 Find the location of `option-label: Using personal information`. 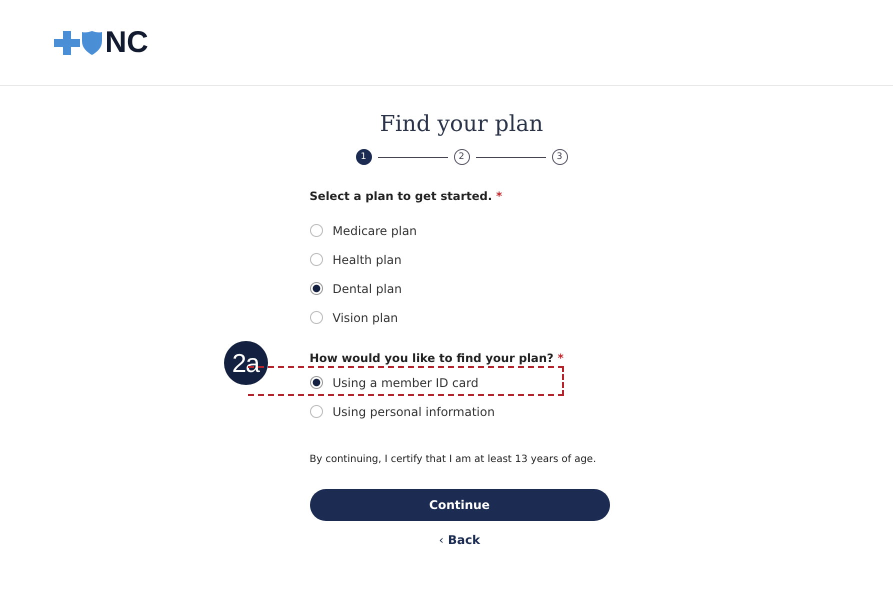

option-label: Using personal information is located at coordinates (413, 411).